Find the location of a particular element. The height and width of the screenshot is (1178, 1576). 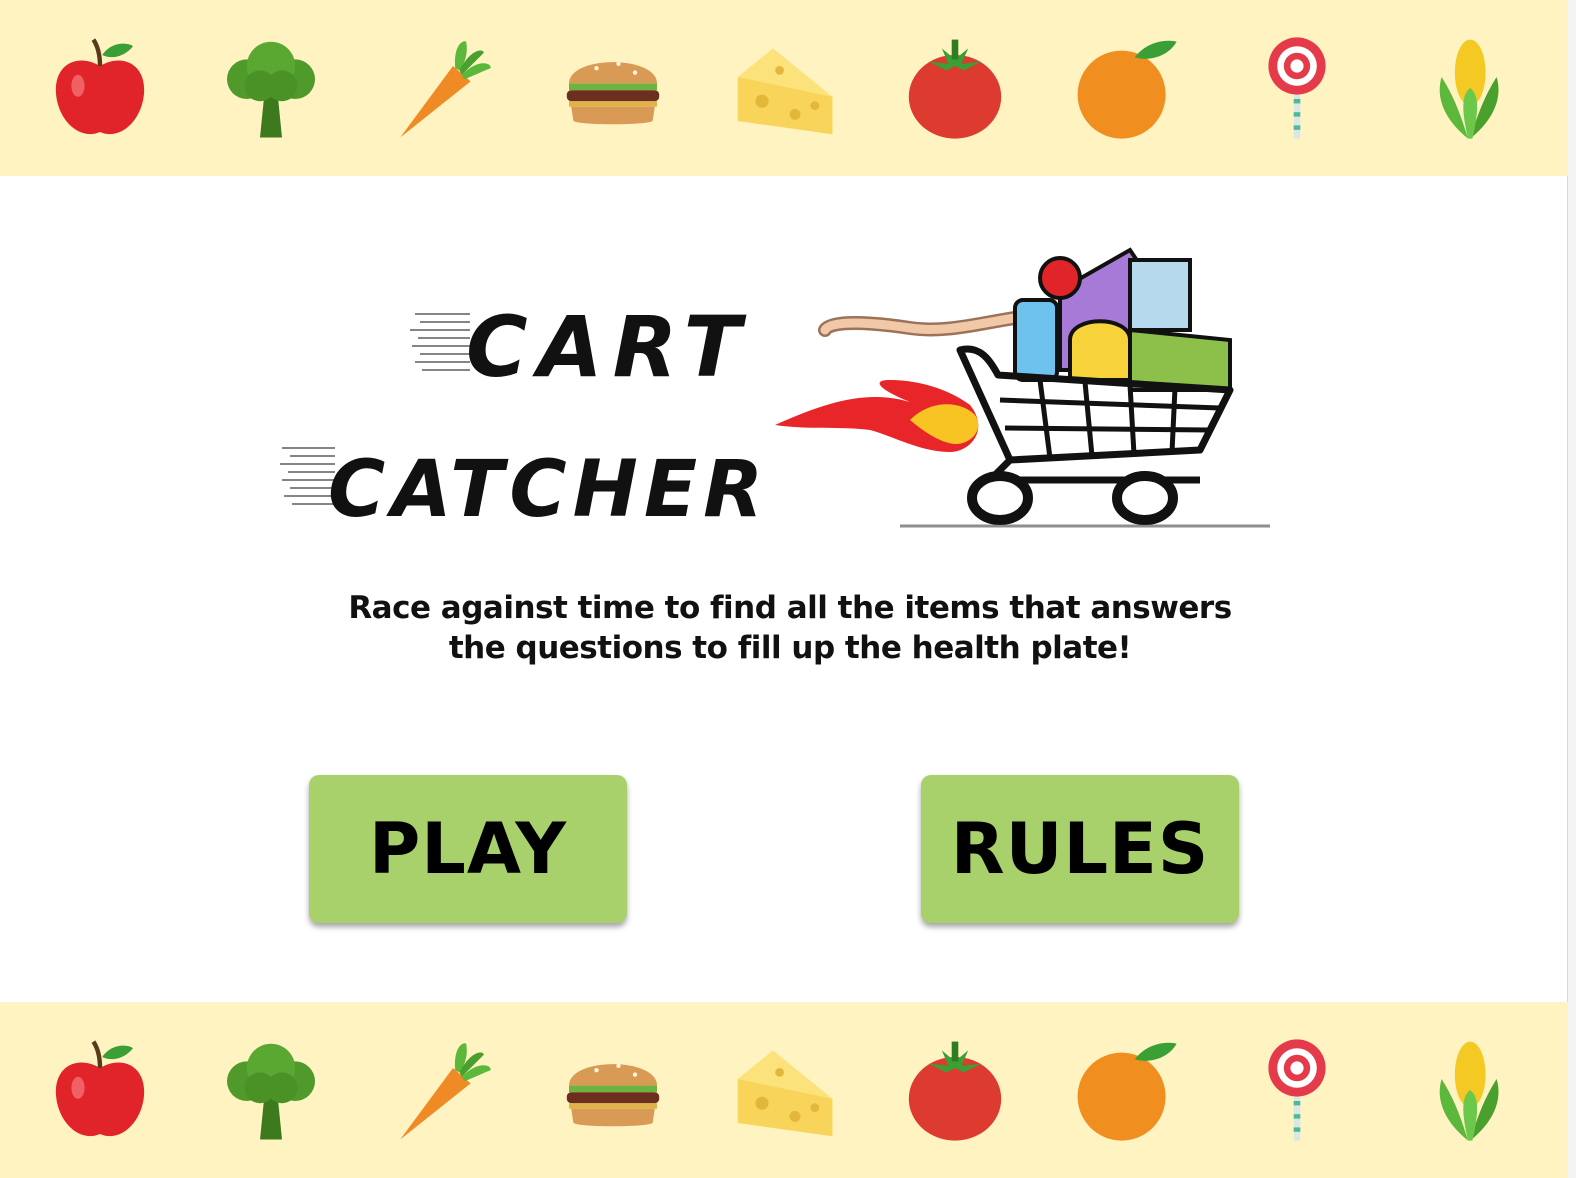

logo-line-cart: CART is located at coordinates (608, 347).